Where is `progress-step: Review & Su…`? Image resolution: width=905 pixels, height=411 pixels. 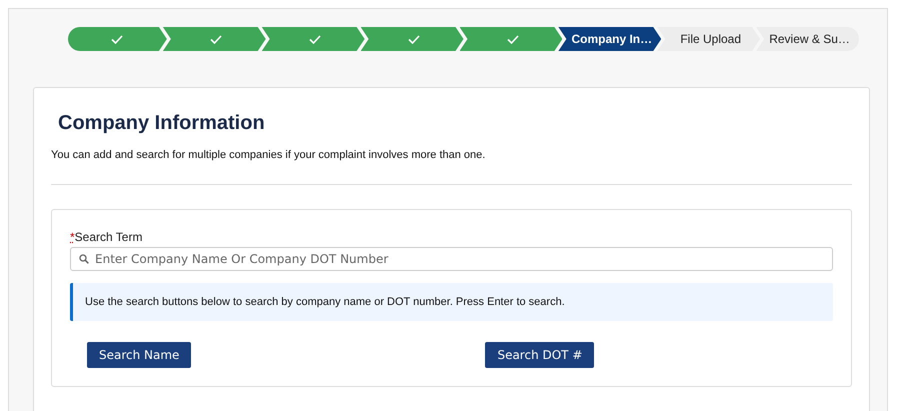
progress-step: Review & Su… is located at coordinates (807, 39).